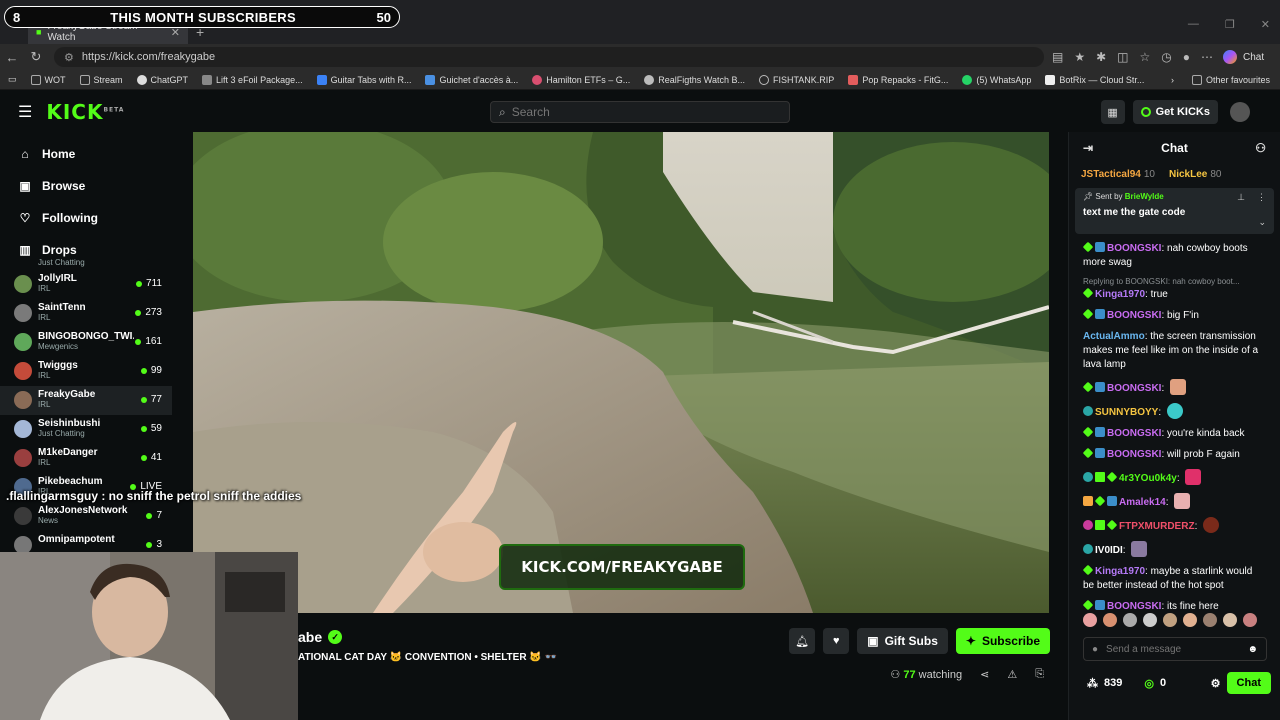  What do you see at coordinates (86, 516) in the screenshot?
I see `sidebar-channel: AlexJonesNetwork News 7` at bounding box center [86, 516].